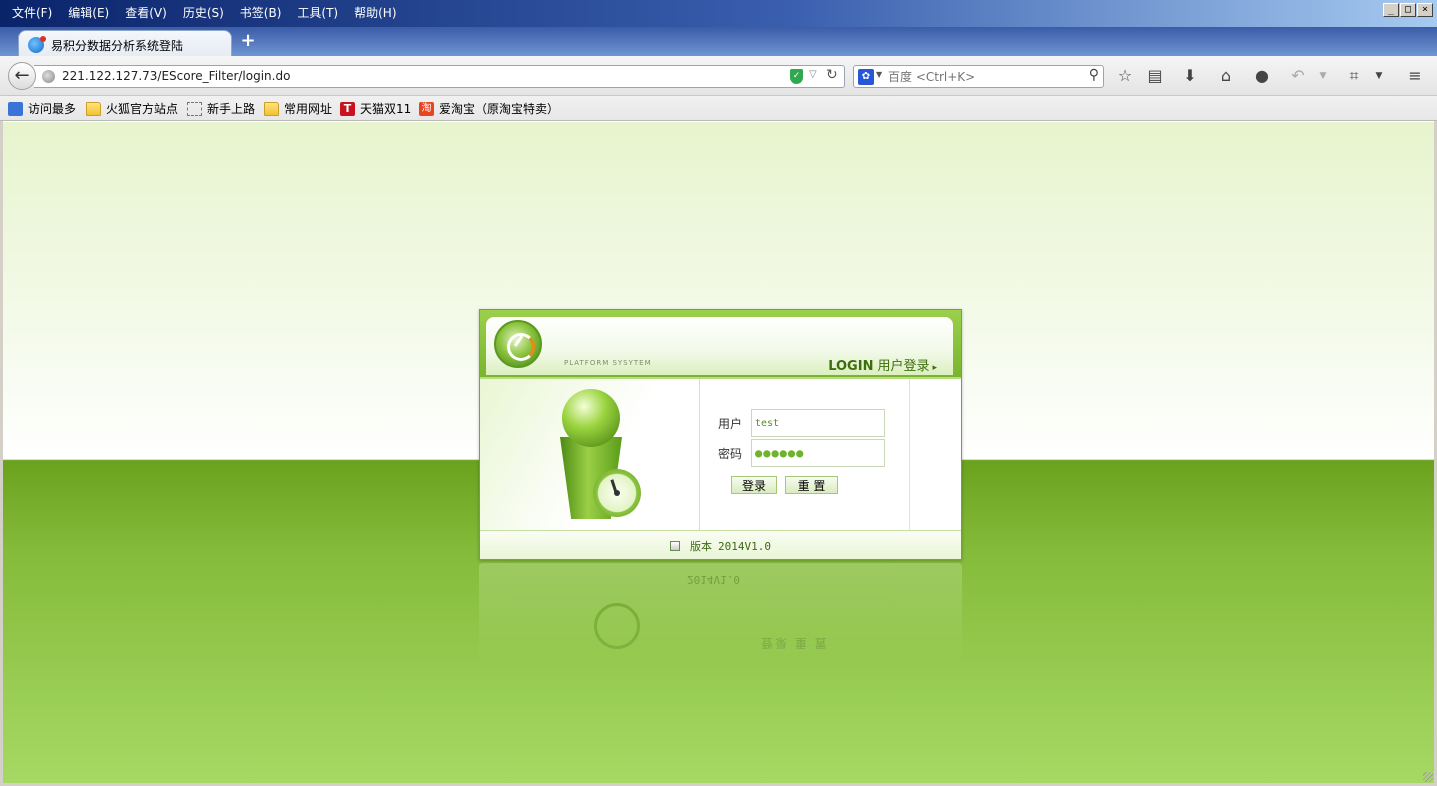  Describe the element at coordinates (176, 76) in the screenshot. I see `url-text: 221.122.127.73/EScore_Filter/login.do` at that location.